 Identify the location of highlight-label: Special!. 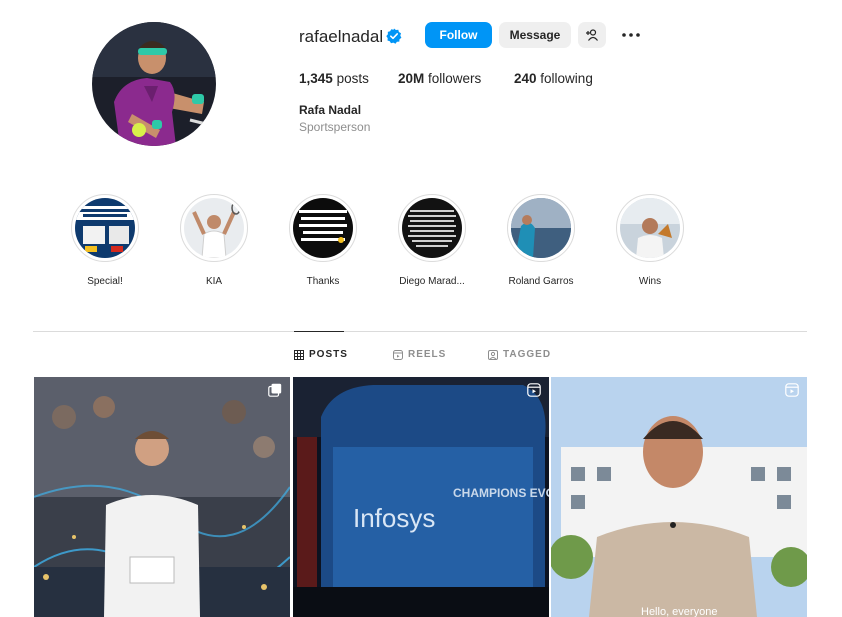
(105, 281).